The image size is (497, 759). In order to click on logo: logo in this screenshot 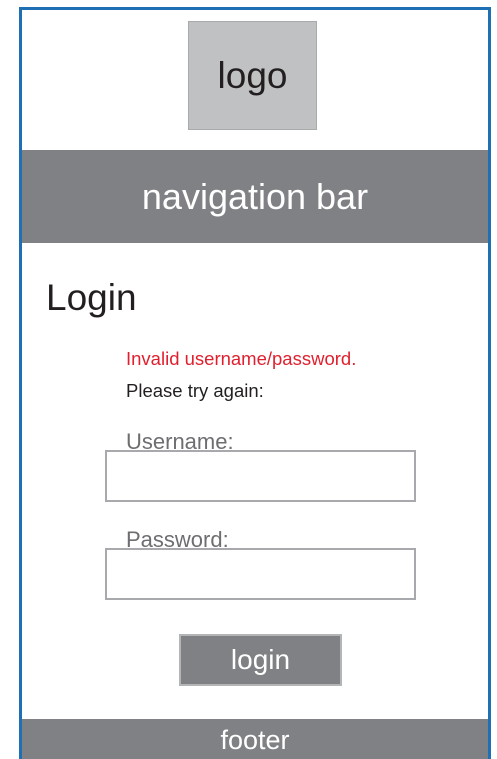, I will do `click(252, 75)`.